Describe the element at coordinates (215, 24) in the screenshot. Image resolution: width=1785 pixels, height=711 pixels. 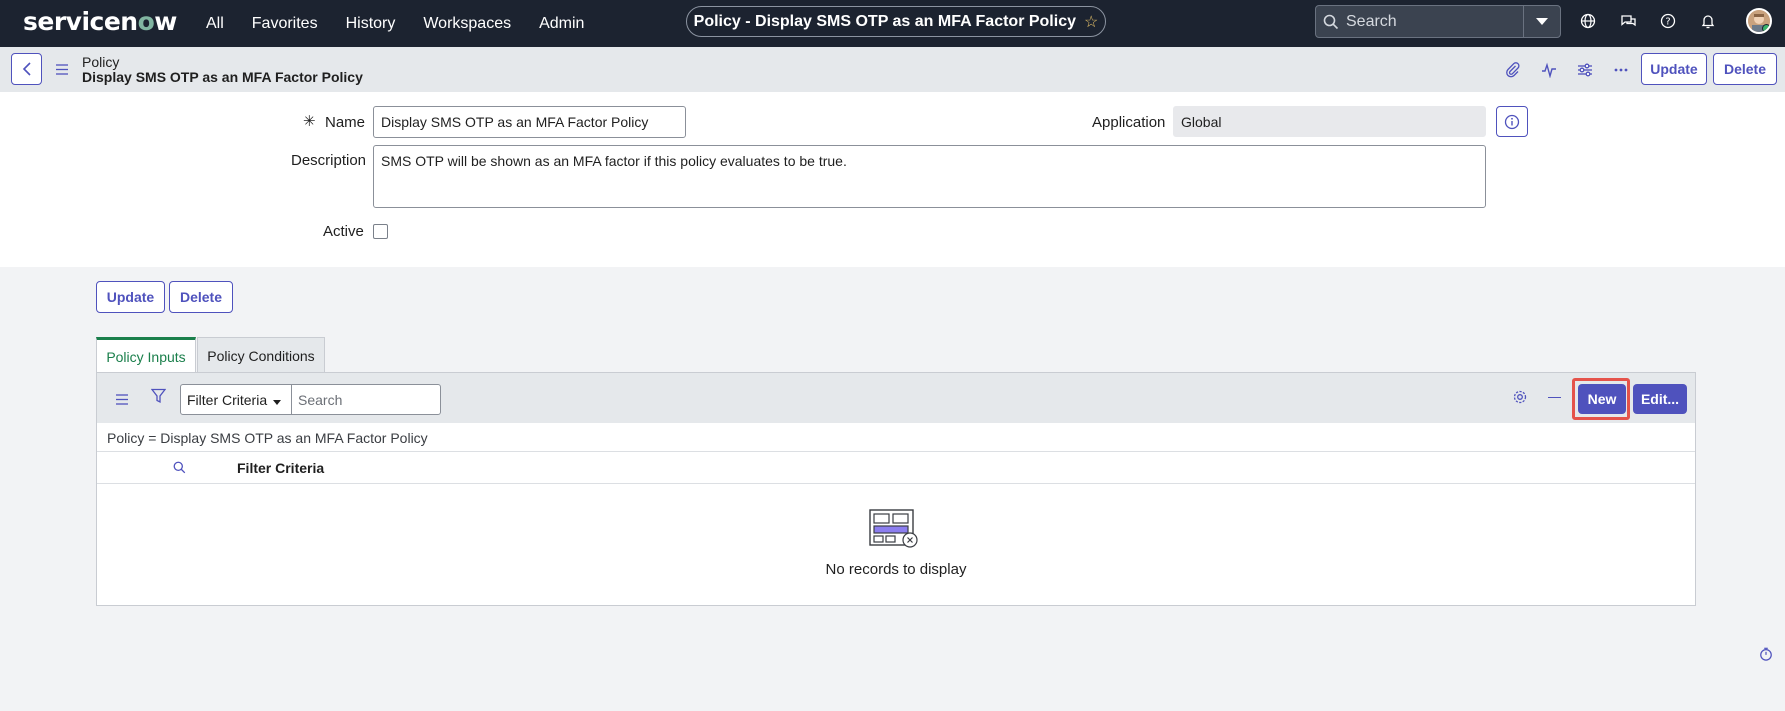
I see `menu-all: All` at that location.